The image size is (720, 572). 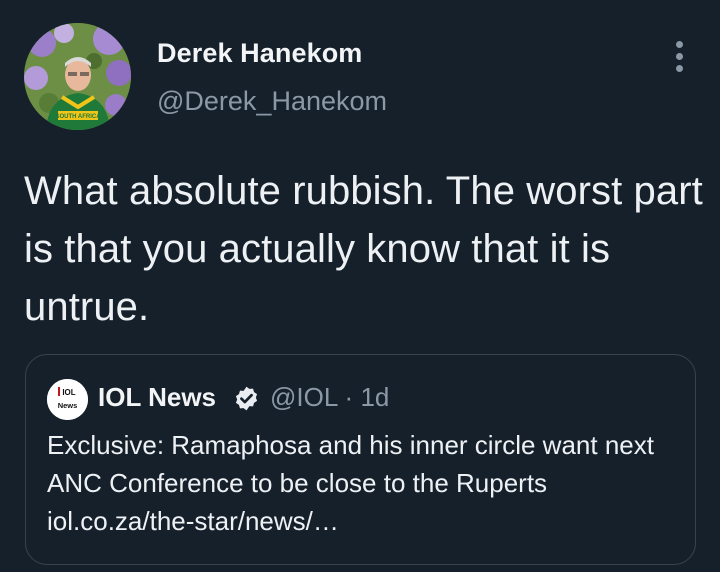 I want to click on more-options-button, so click(x=680, y=56).